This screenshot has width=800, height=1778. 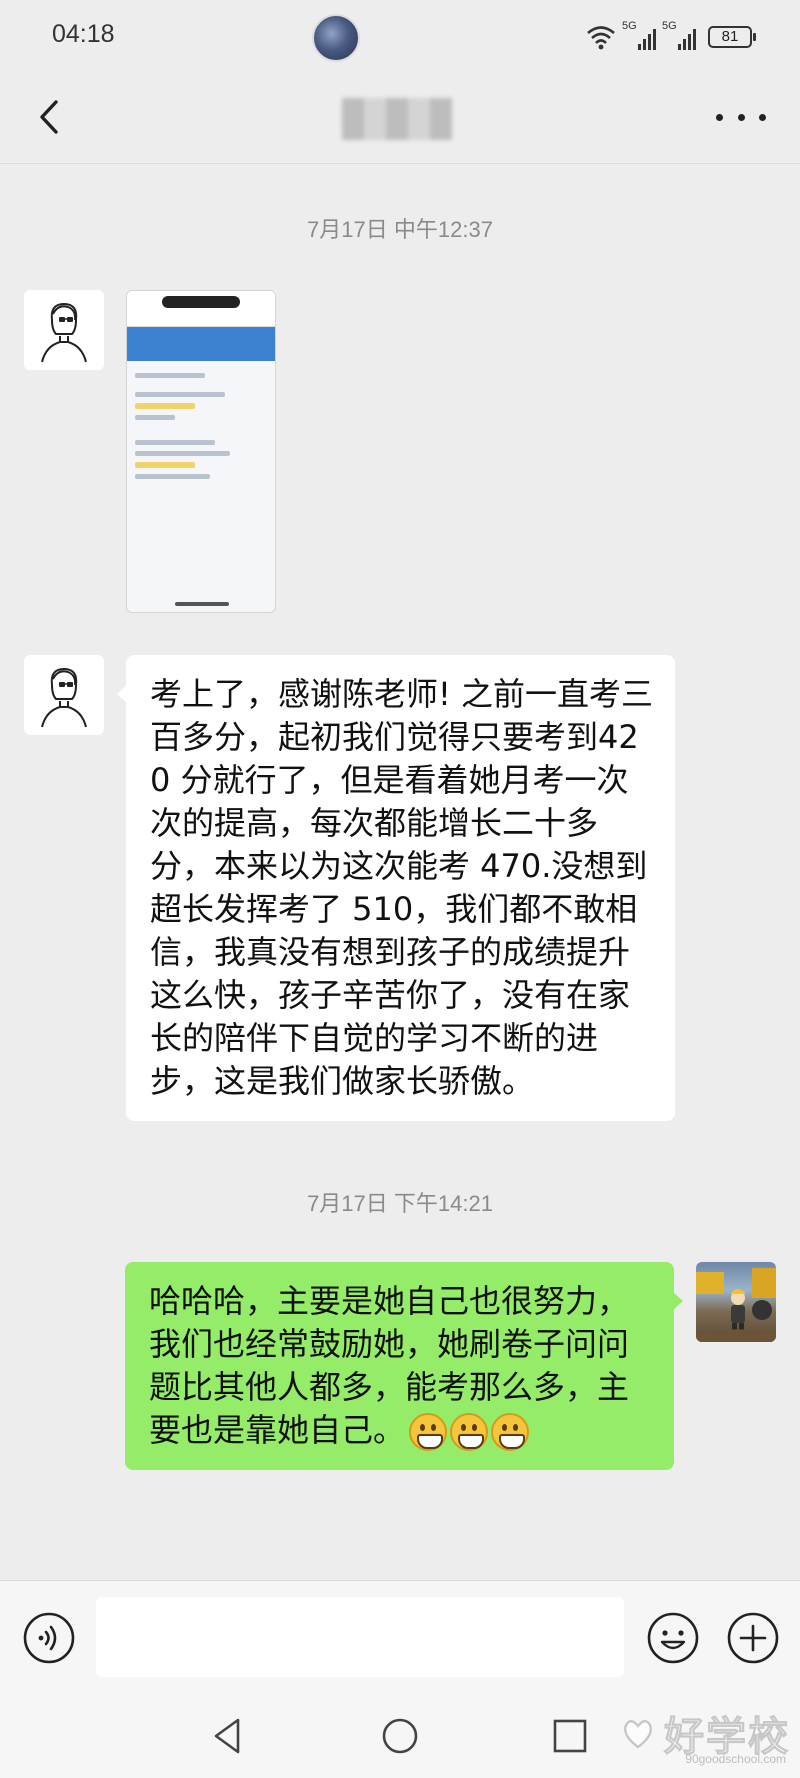 I want to click on more-functions-button, so click(x=753, y=1638).